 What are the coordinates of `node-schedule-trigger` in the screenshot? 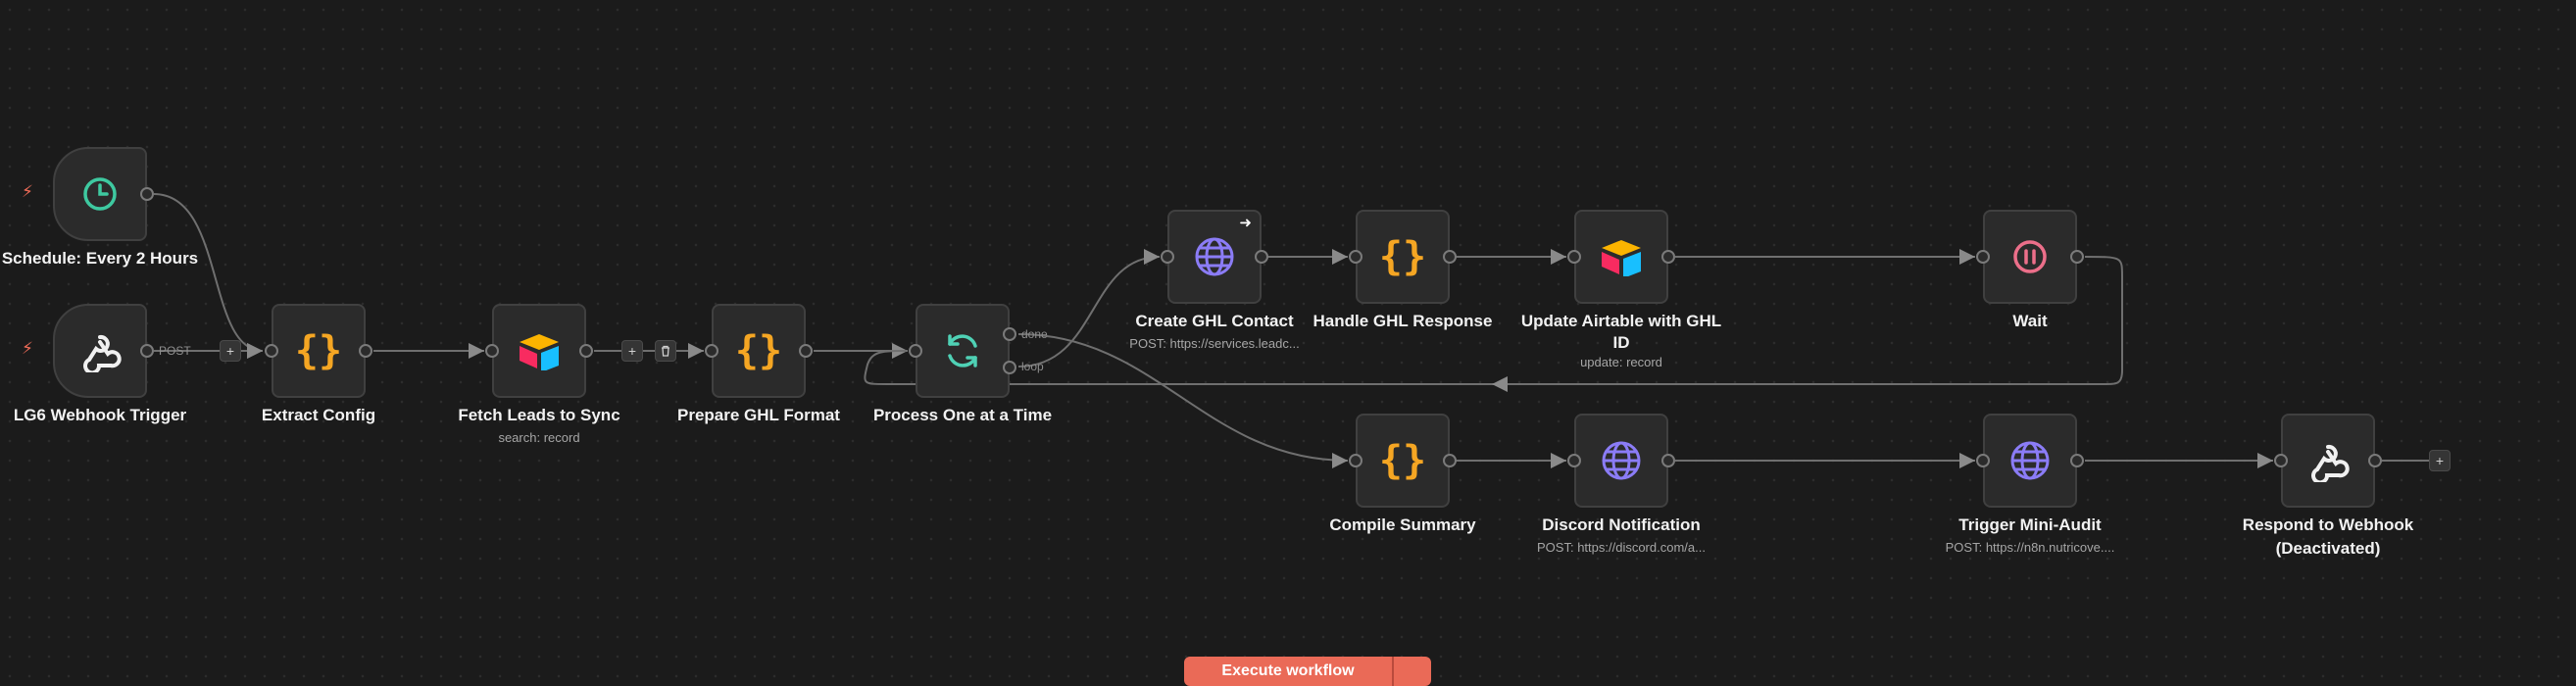 It's located at (103, 194).